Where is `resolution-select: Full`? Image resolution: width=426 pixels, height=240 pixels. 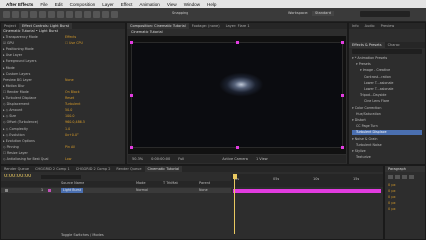 resolution-select: Full is located at coordinates (181, 159).